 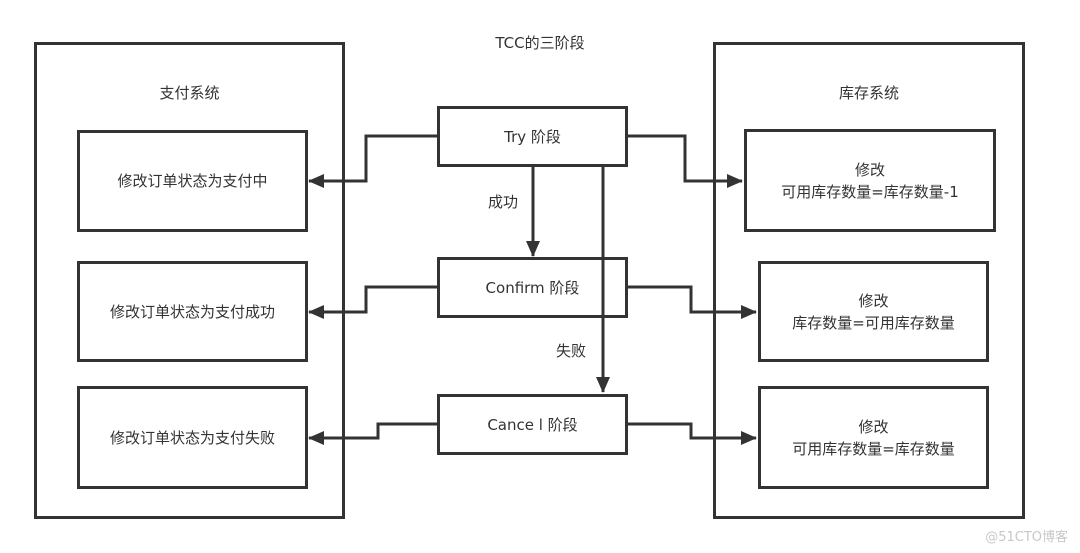 I want to click on phase-label: Cance l 阶段, so click(x=532, y=424).